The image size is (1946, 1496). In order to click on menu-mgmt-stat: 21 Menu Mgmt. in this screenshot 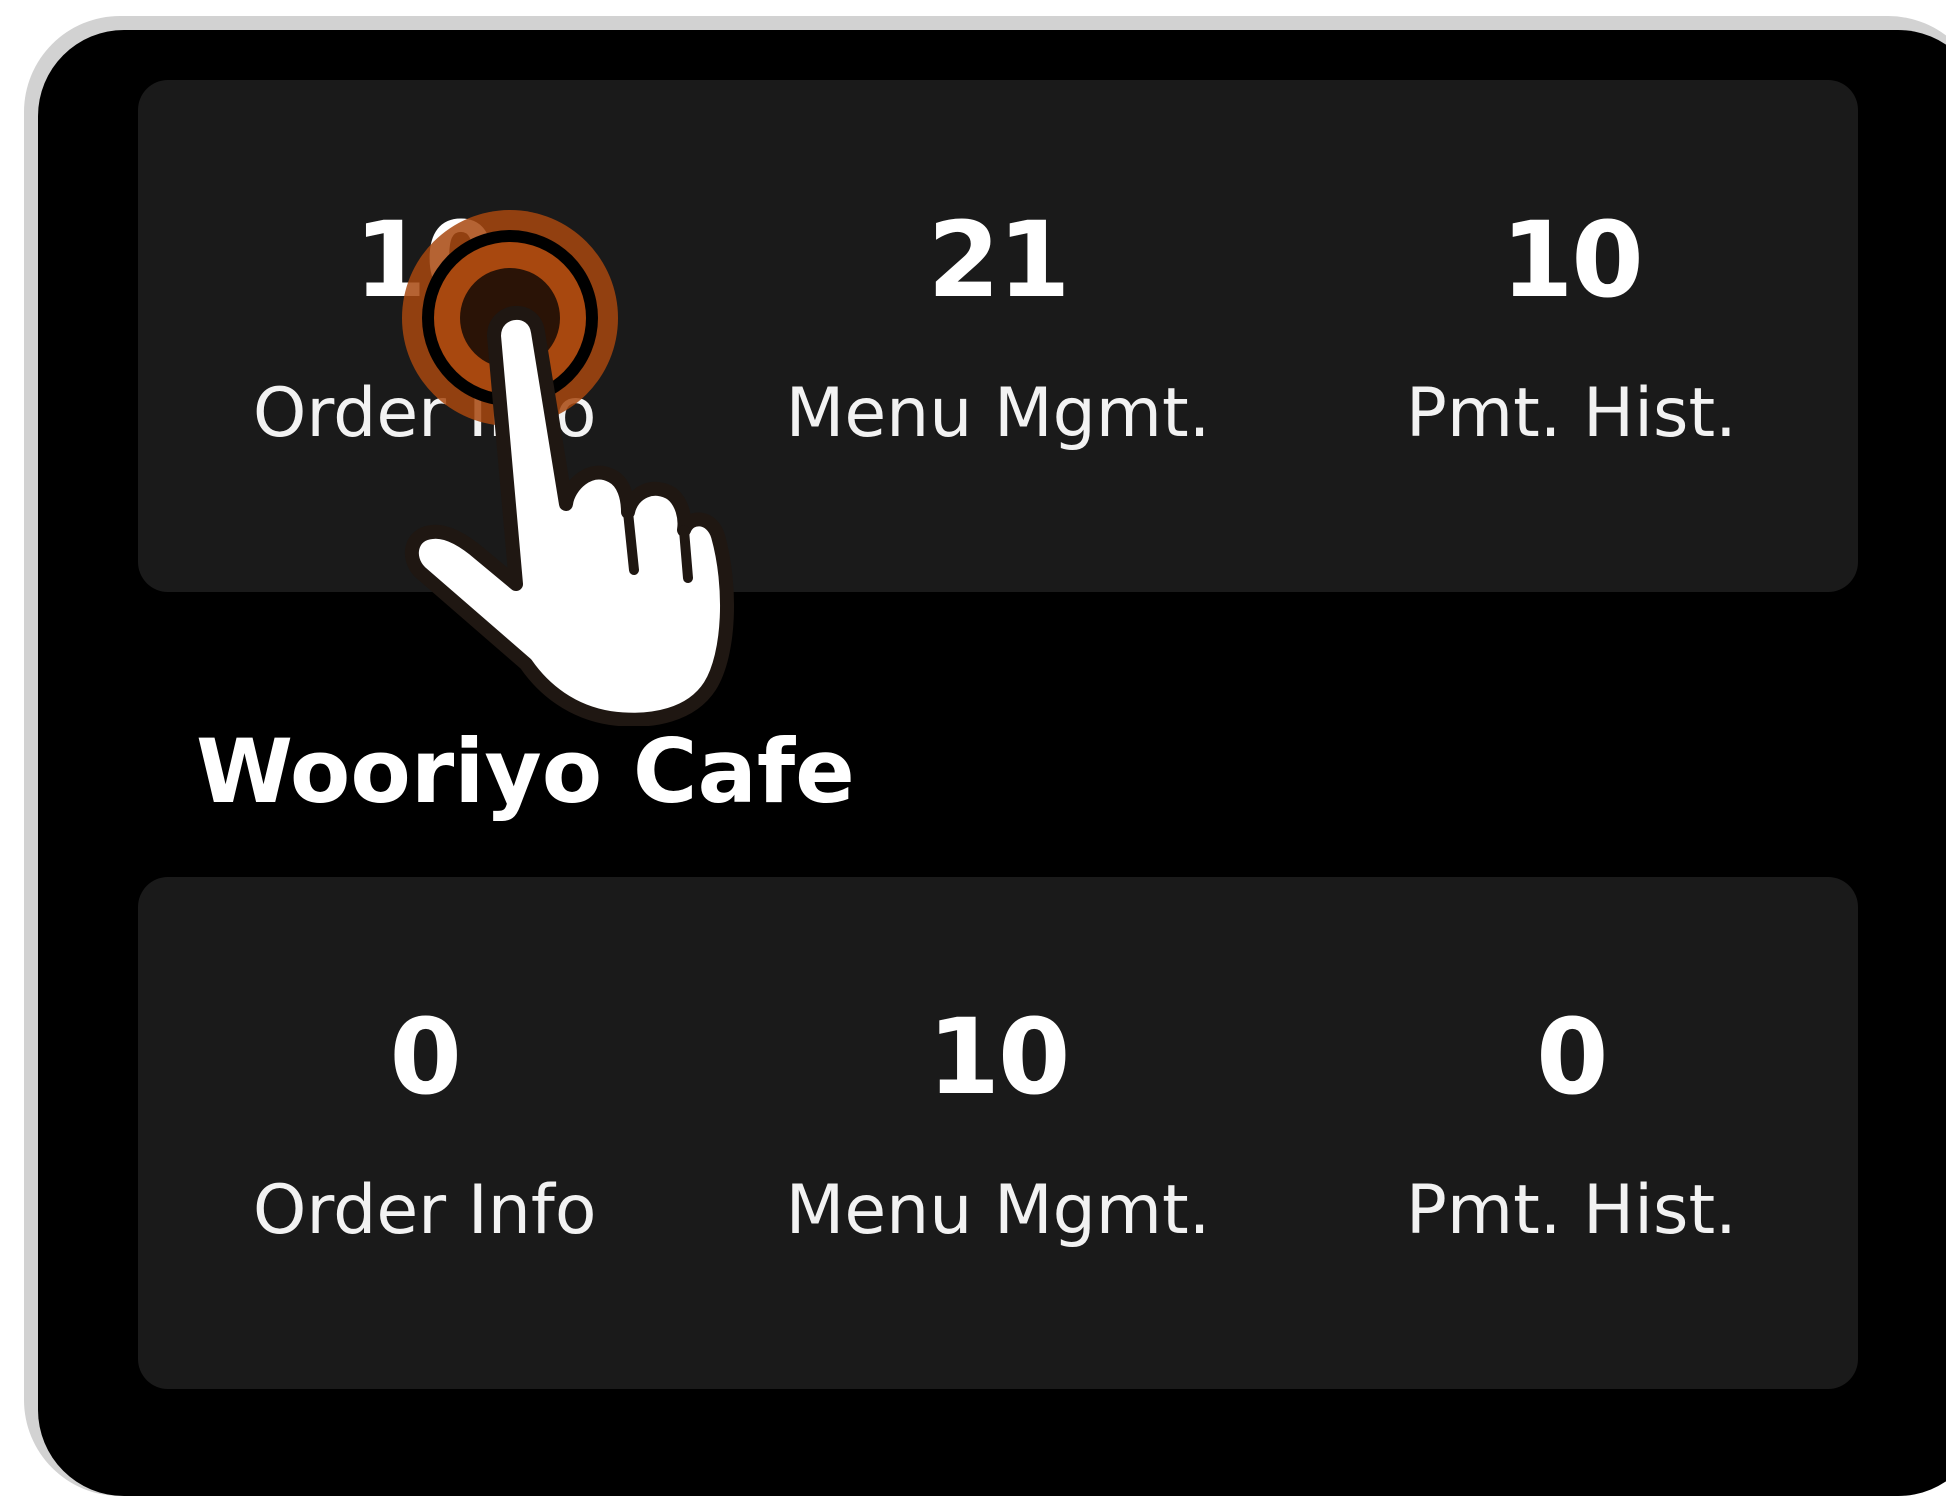, I will do `click(997, 336)`.